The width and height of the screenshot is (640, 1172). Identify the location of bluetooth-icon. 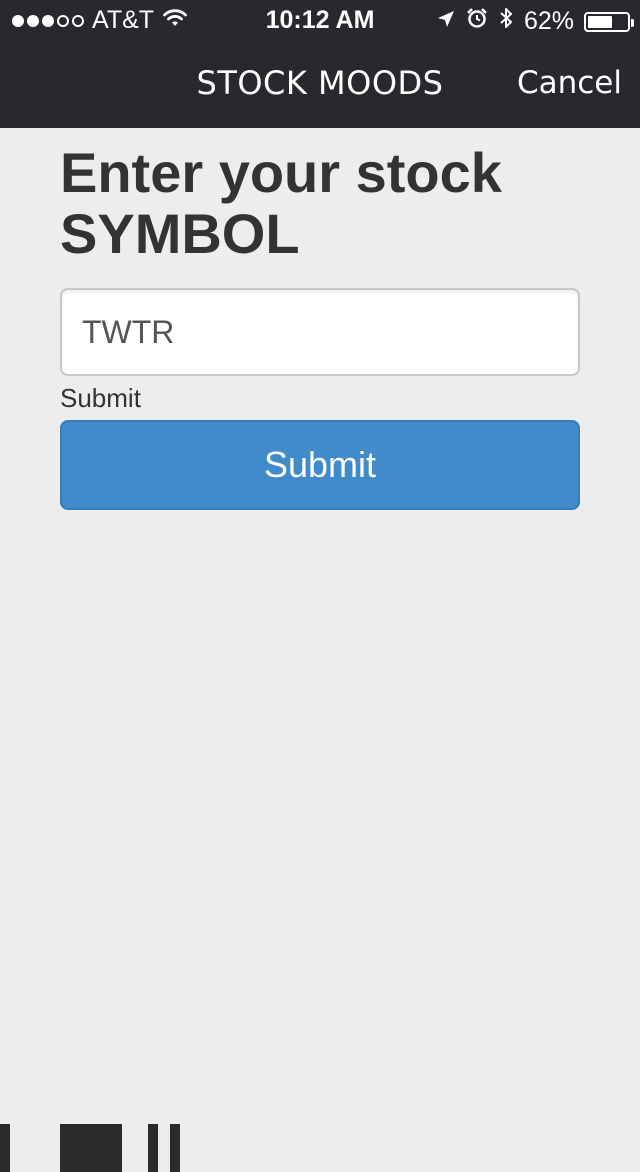
(506, 21).